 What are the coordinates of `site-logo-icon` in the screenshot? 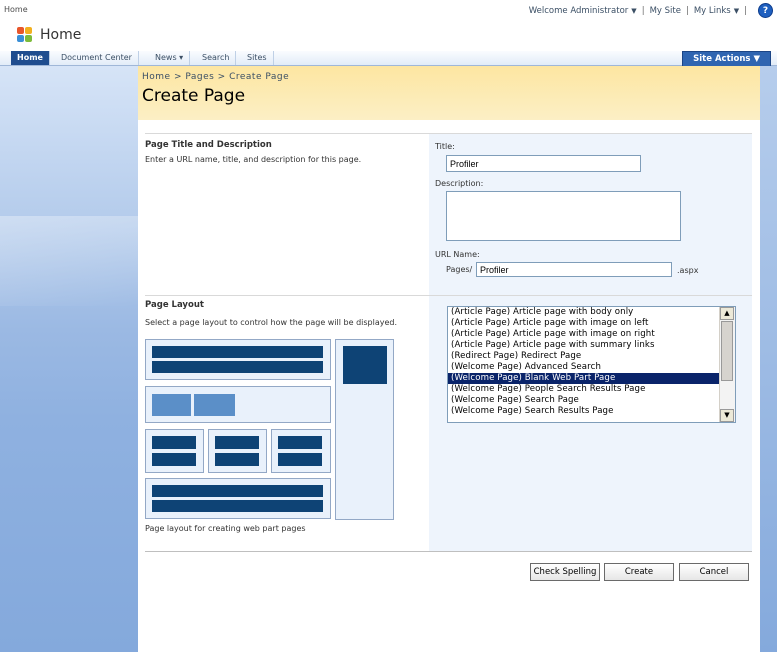 It's located at (26, 35).